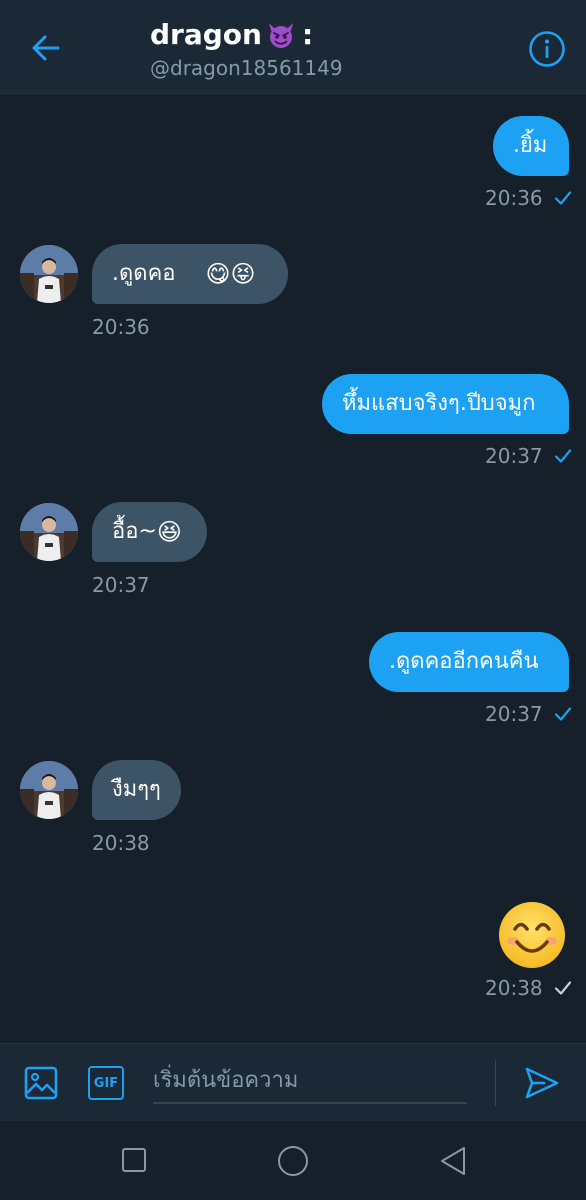 The height and width of the screenshot is (1200, 586). I want to click on smiling-imp-emoji-icon, so click(280, 35).